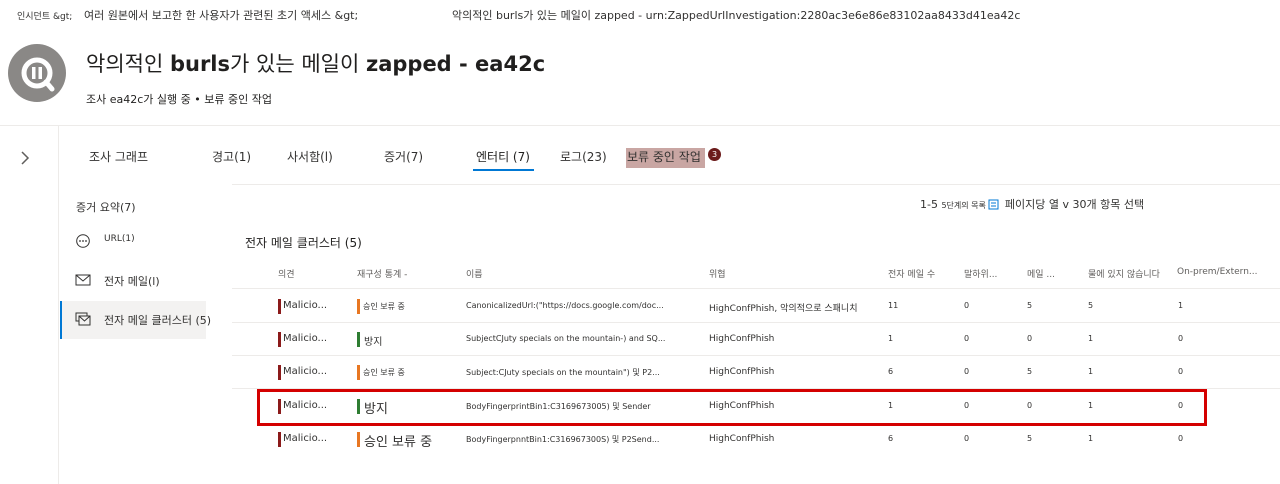 Image resolution: width=1280 pixels, height=484 pixels. What do you see at coordinates (44, 15) in the screenshot?
I see `breadcrumb-incidents: 인시던트 &gt;` at bounding box center [44, 15].